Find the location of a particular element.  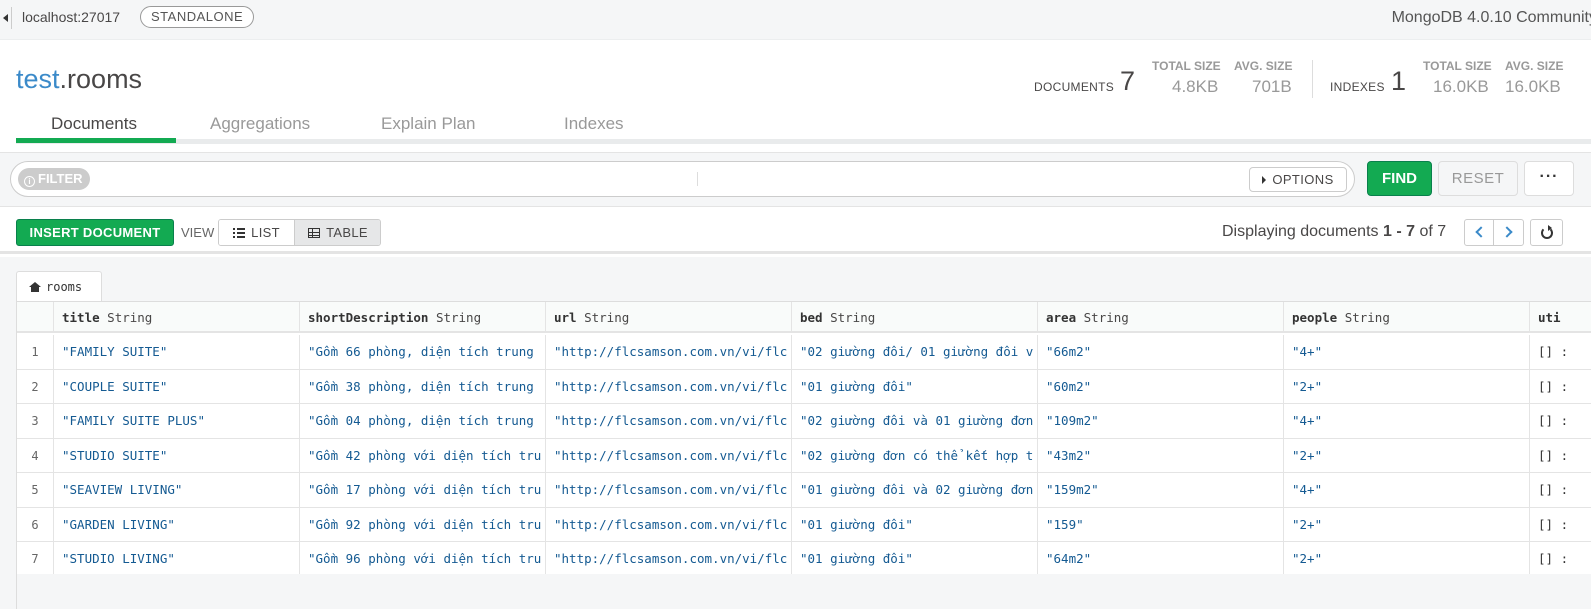

filter-pill: i FILTER is located at coordinates (54, 179).